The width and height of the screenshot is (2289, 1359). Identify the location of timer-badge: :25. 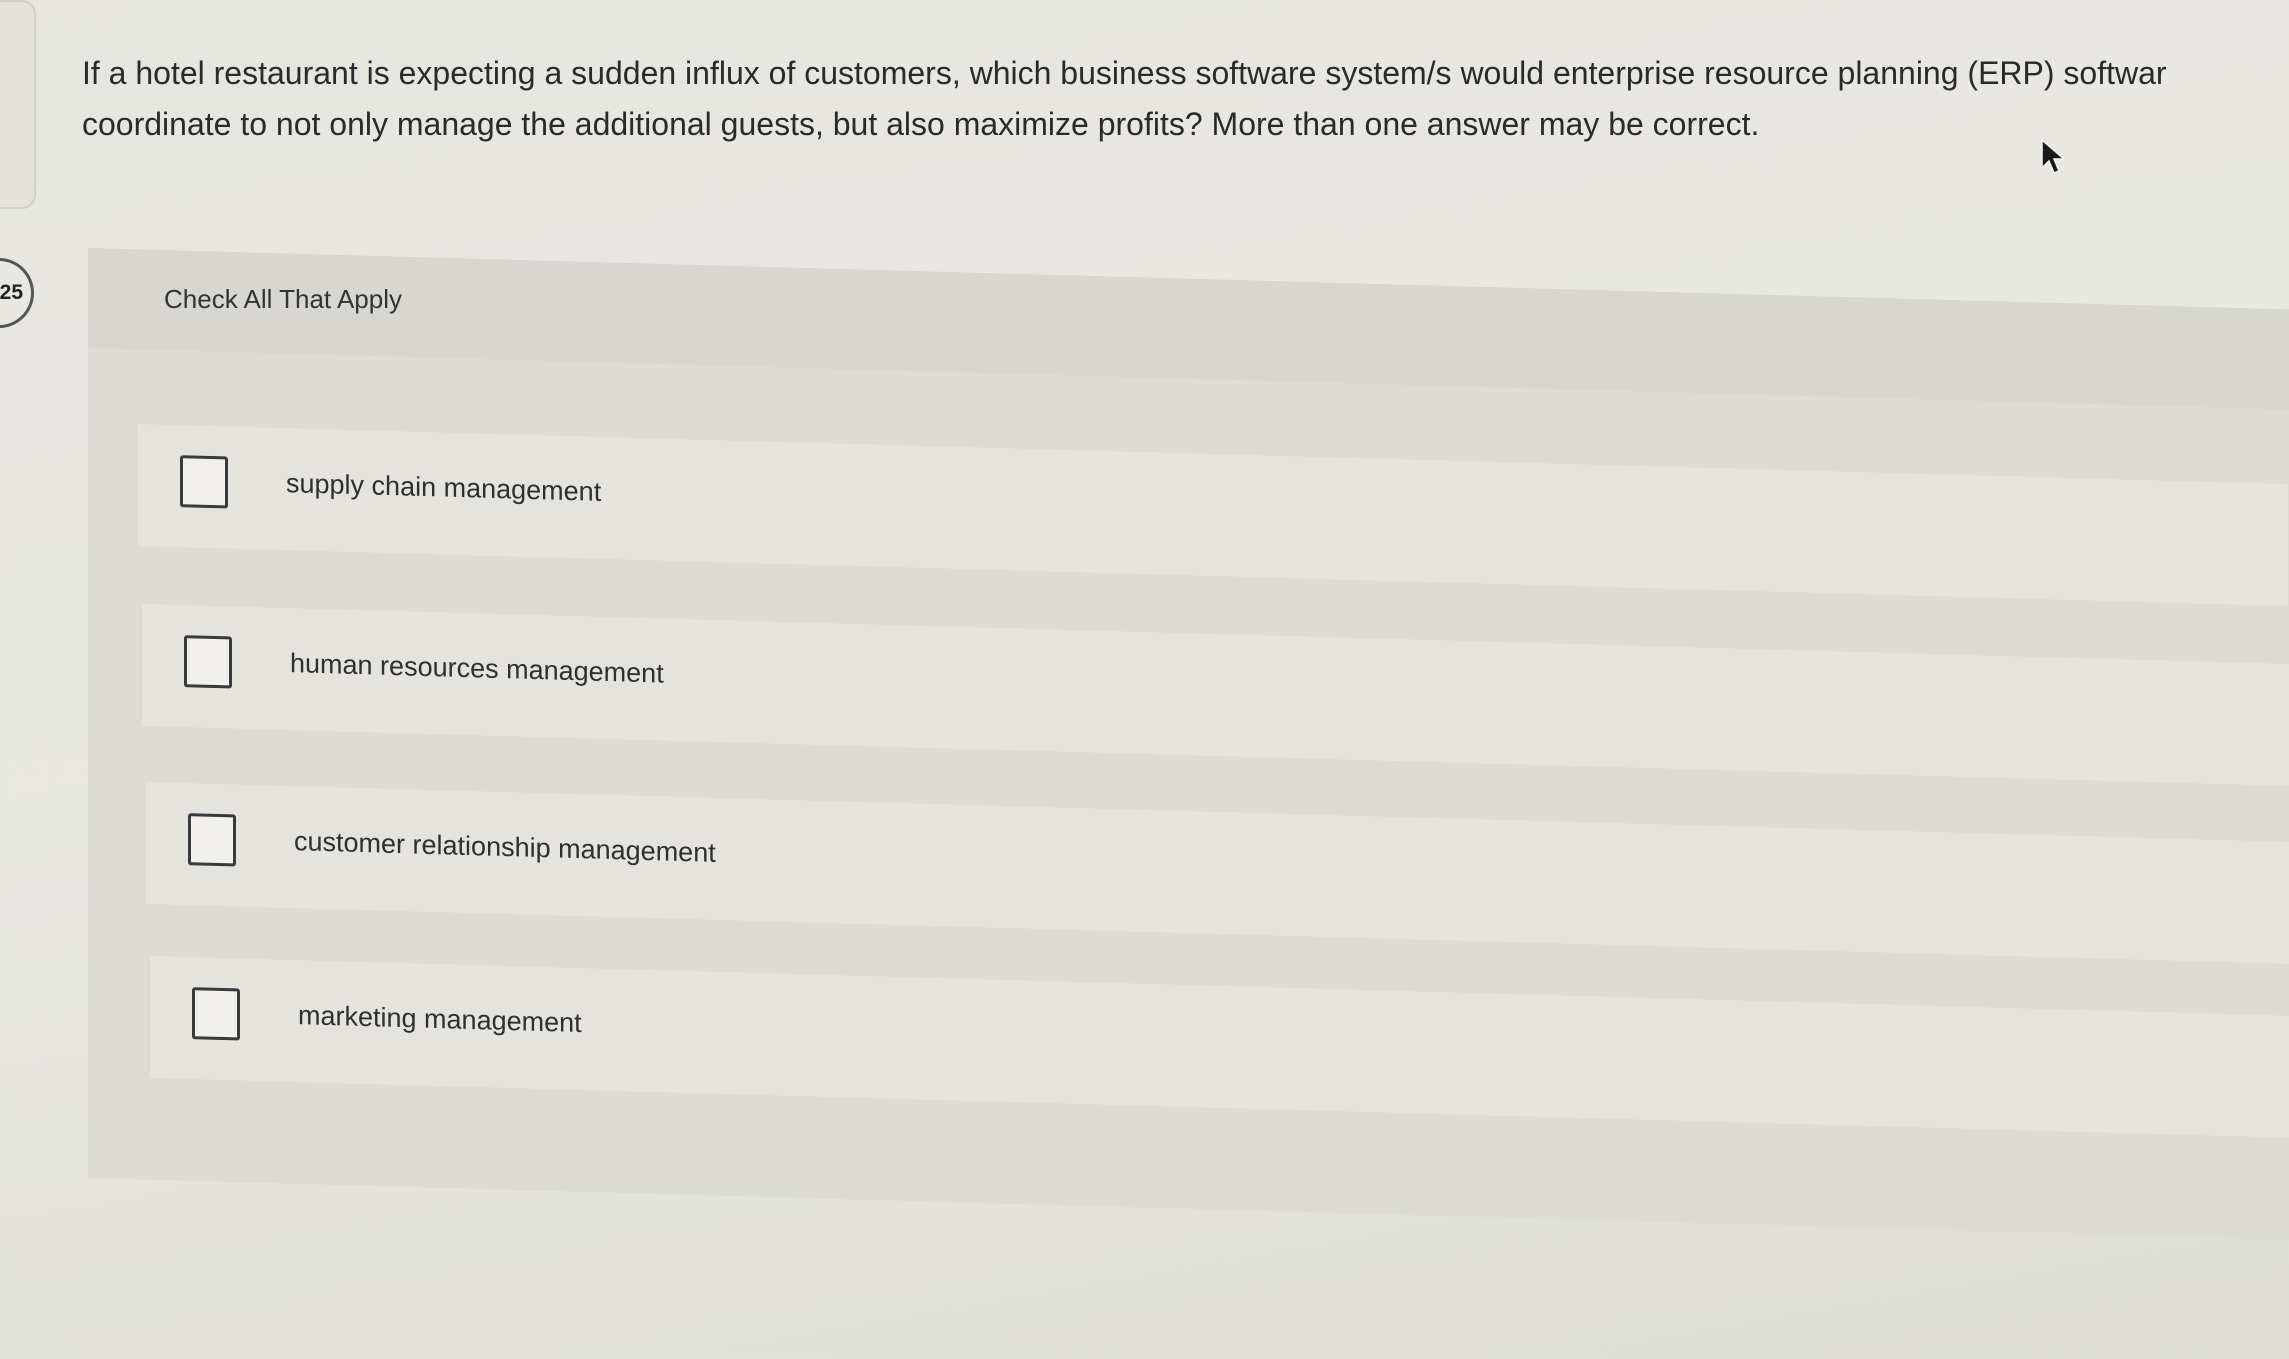
(17, 293).